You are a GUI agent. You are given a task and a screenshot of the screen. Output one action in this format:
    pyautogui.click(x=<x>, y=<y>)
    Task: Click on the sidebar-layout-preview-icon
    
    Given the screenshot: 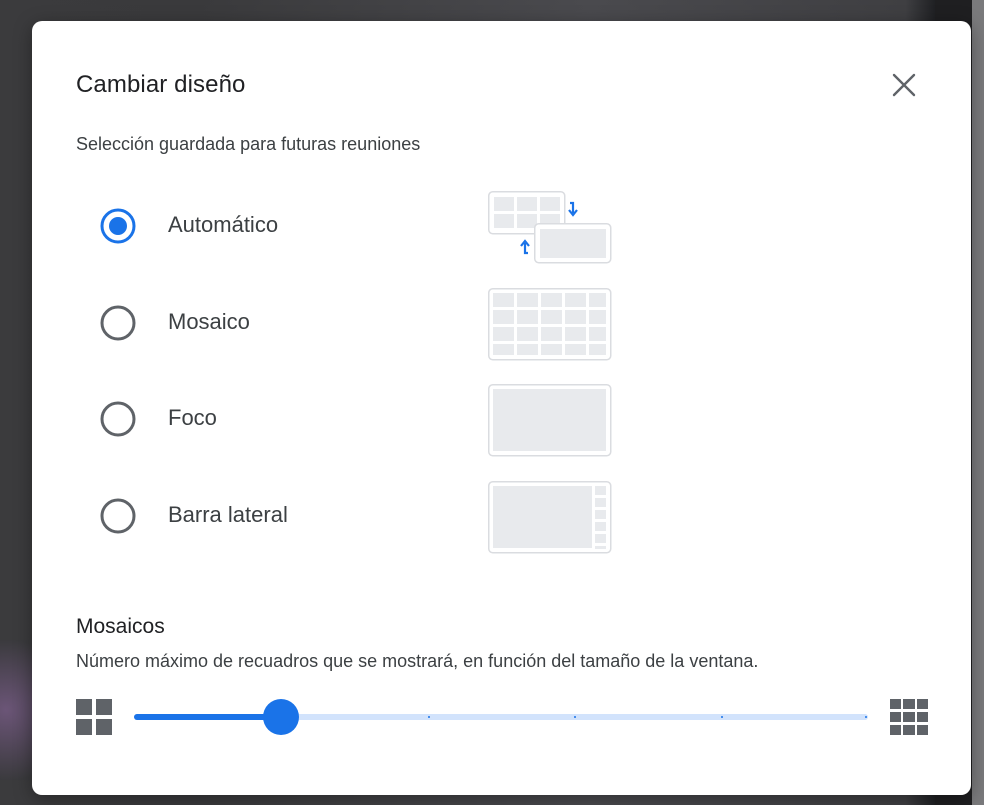 What is the action you would take?
    pyautogui.click(x=550, y=517)
    